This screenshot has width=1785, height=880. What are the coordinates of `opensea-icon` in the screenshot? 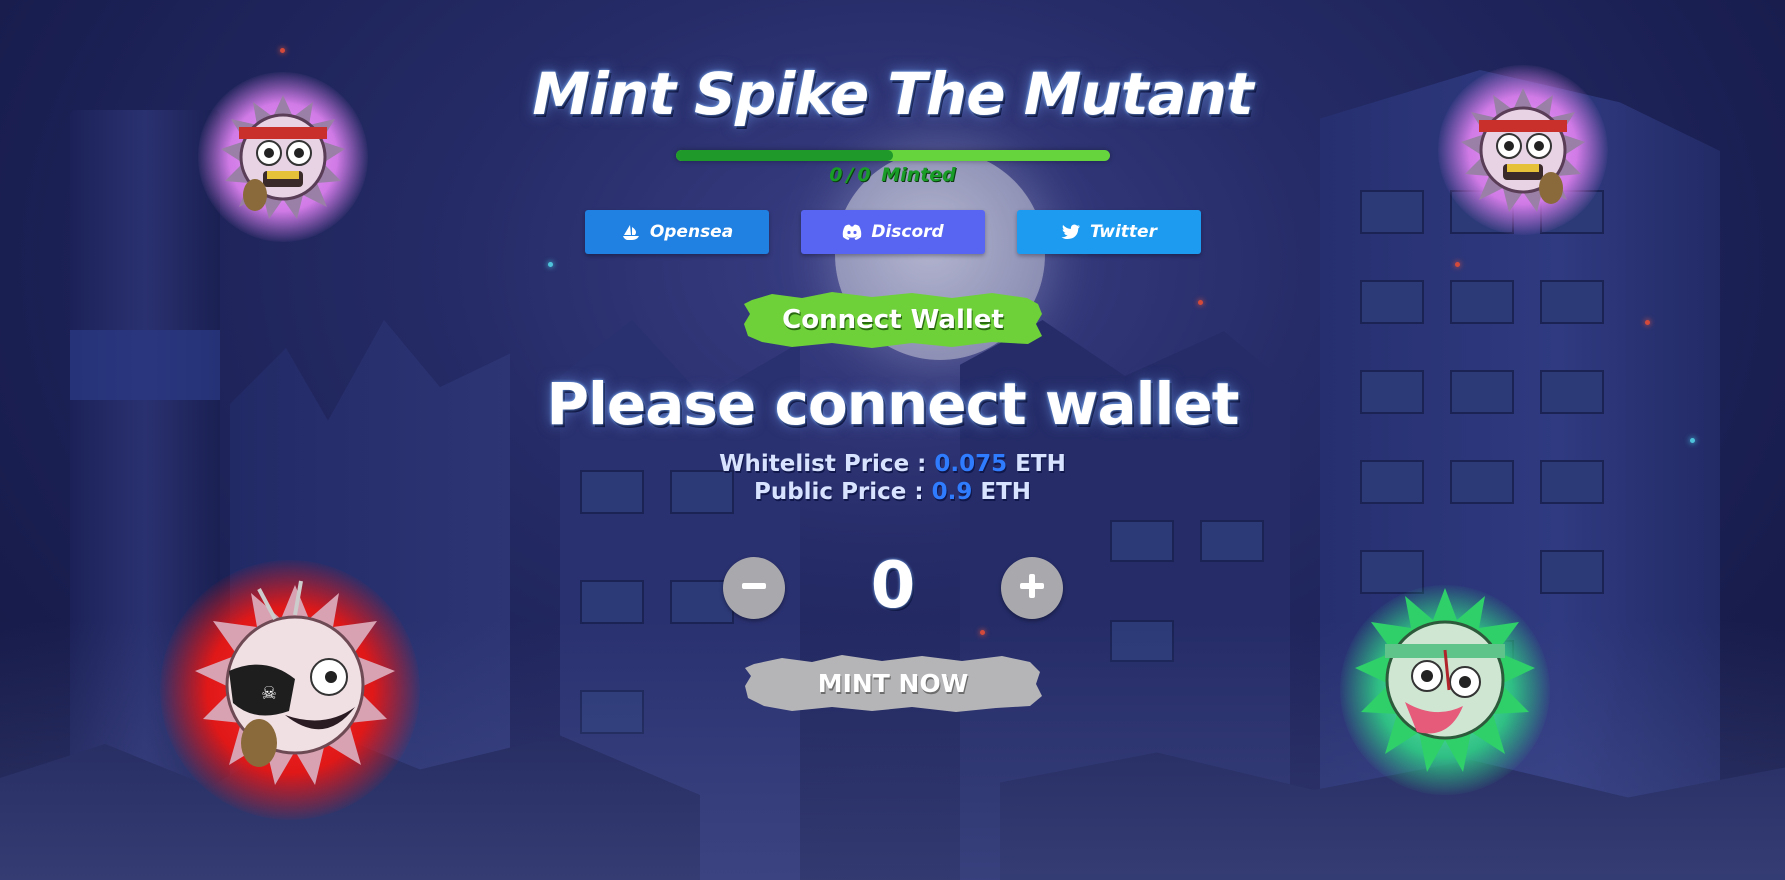 It's located at (631, 232).